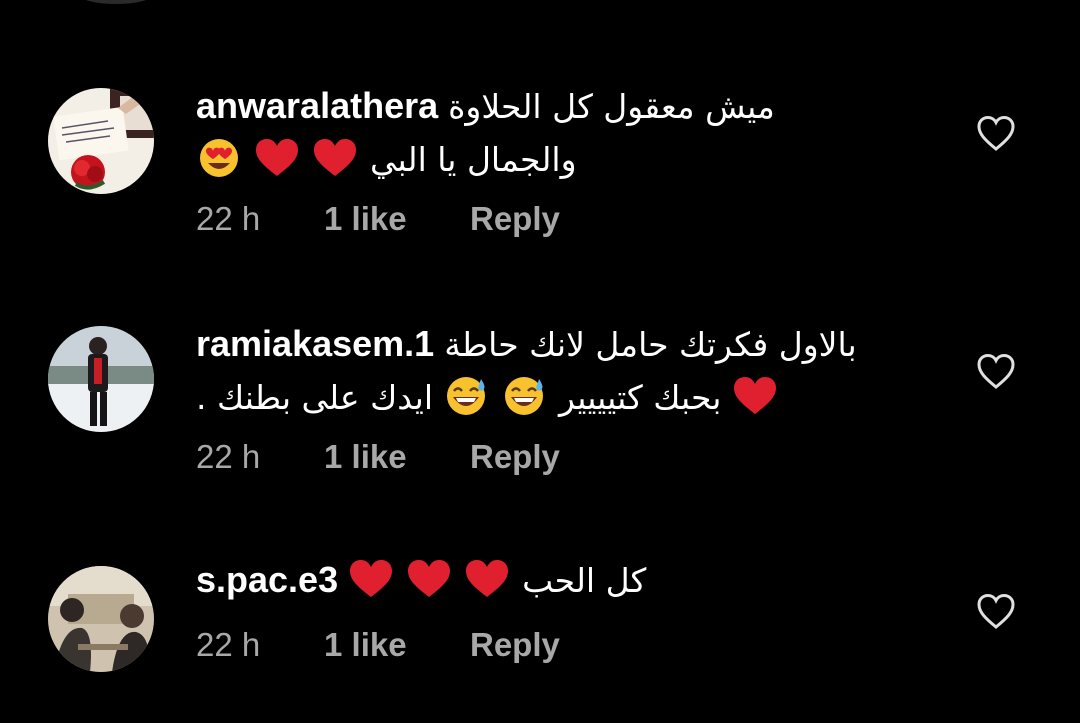  Describe the element at coordinates (324, 397) in the screenshot. I see `comment-message-line2a: ايدك على بطنك` at that location.